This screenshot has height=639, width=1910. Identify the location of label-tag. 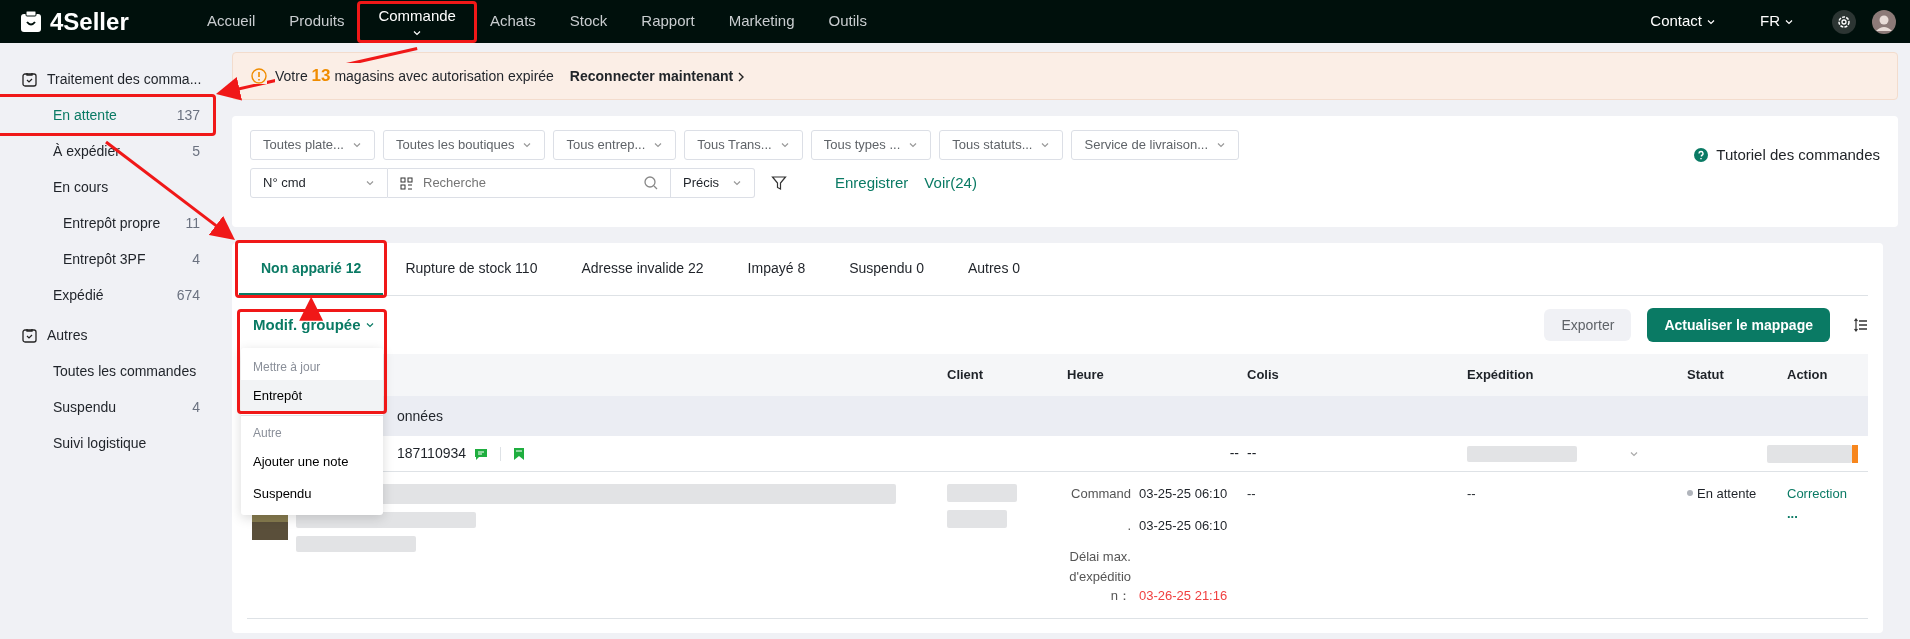
(1855, 453).